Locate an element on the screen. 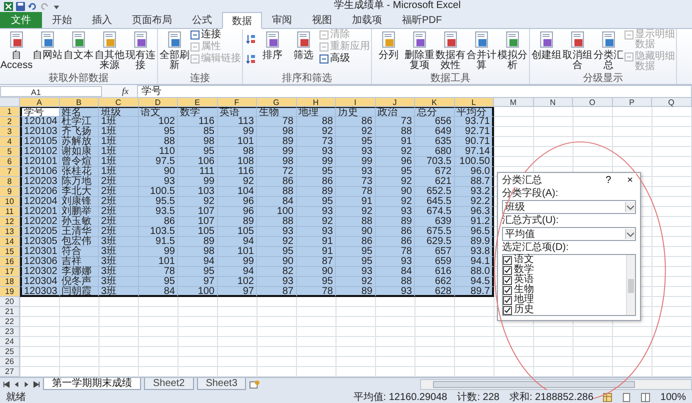 This screenshot has height=403, width=692. column-header: O is located at coordinates (592, 102).